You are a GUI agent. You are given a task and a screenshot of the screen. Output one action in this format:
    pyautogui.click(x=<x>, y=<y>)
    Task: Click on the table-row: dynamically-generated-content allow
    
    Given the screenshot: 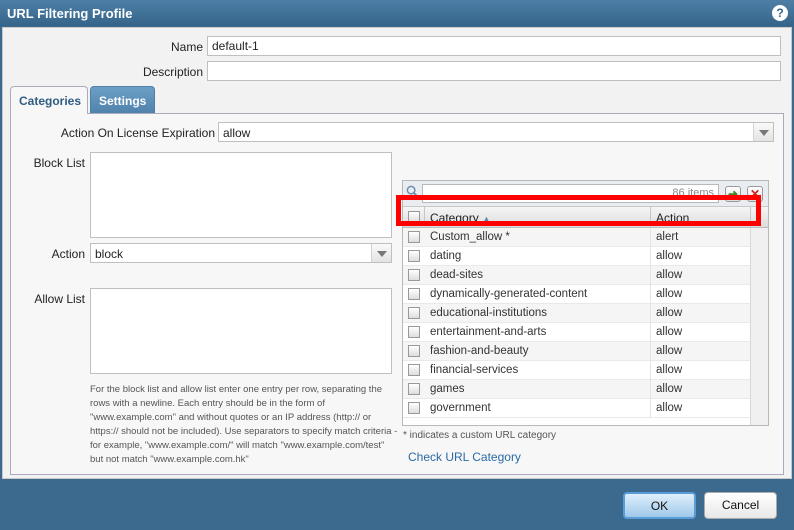 What is the action you would take?
    pyautogui.click(x=576, y=294)
    